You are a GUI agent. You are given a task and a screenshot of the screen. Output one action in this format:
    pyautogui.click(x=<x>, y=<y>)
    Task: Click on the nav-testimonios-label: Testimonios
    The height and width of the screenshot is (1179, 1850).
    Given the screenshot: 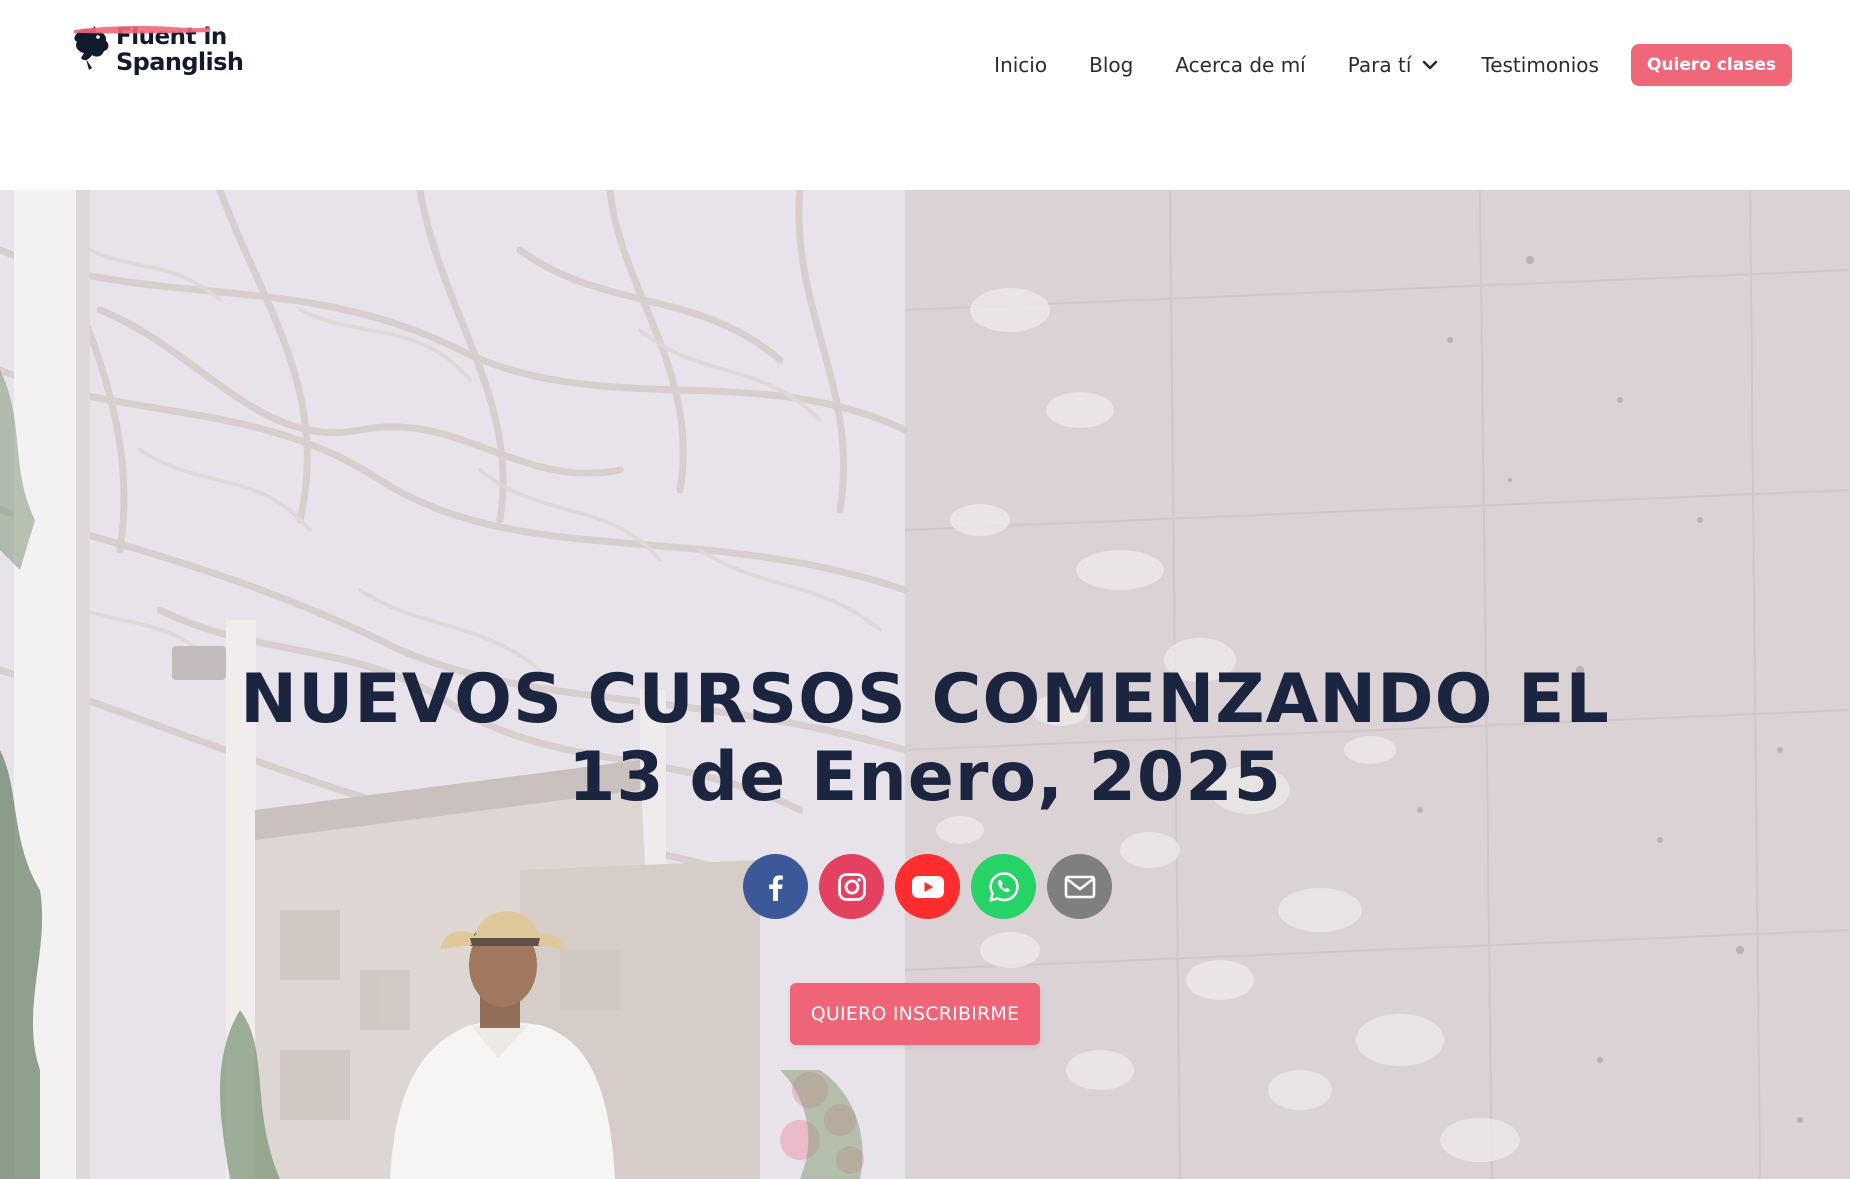 What is the action you would take?
    pyautogui.click(x=1540, y=65)
    